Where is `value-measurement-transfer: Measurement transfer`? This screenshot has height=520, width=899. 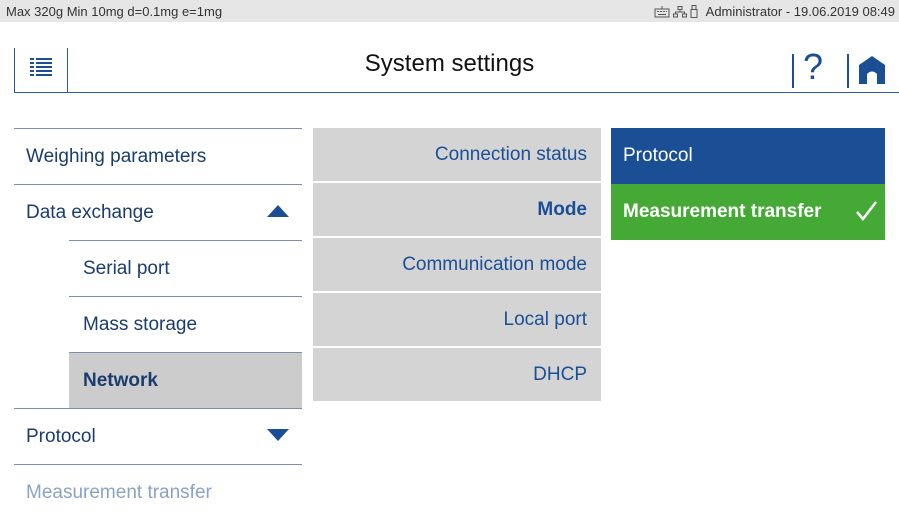
value-measurement-transfer: Measurement transfer is located at coordinates (748, 212).